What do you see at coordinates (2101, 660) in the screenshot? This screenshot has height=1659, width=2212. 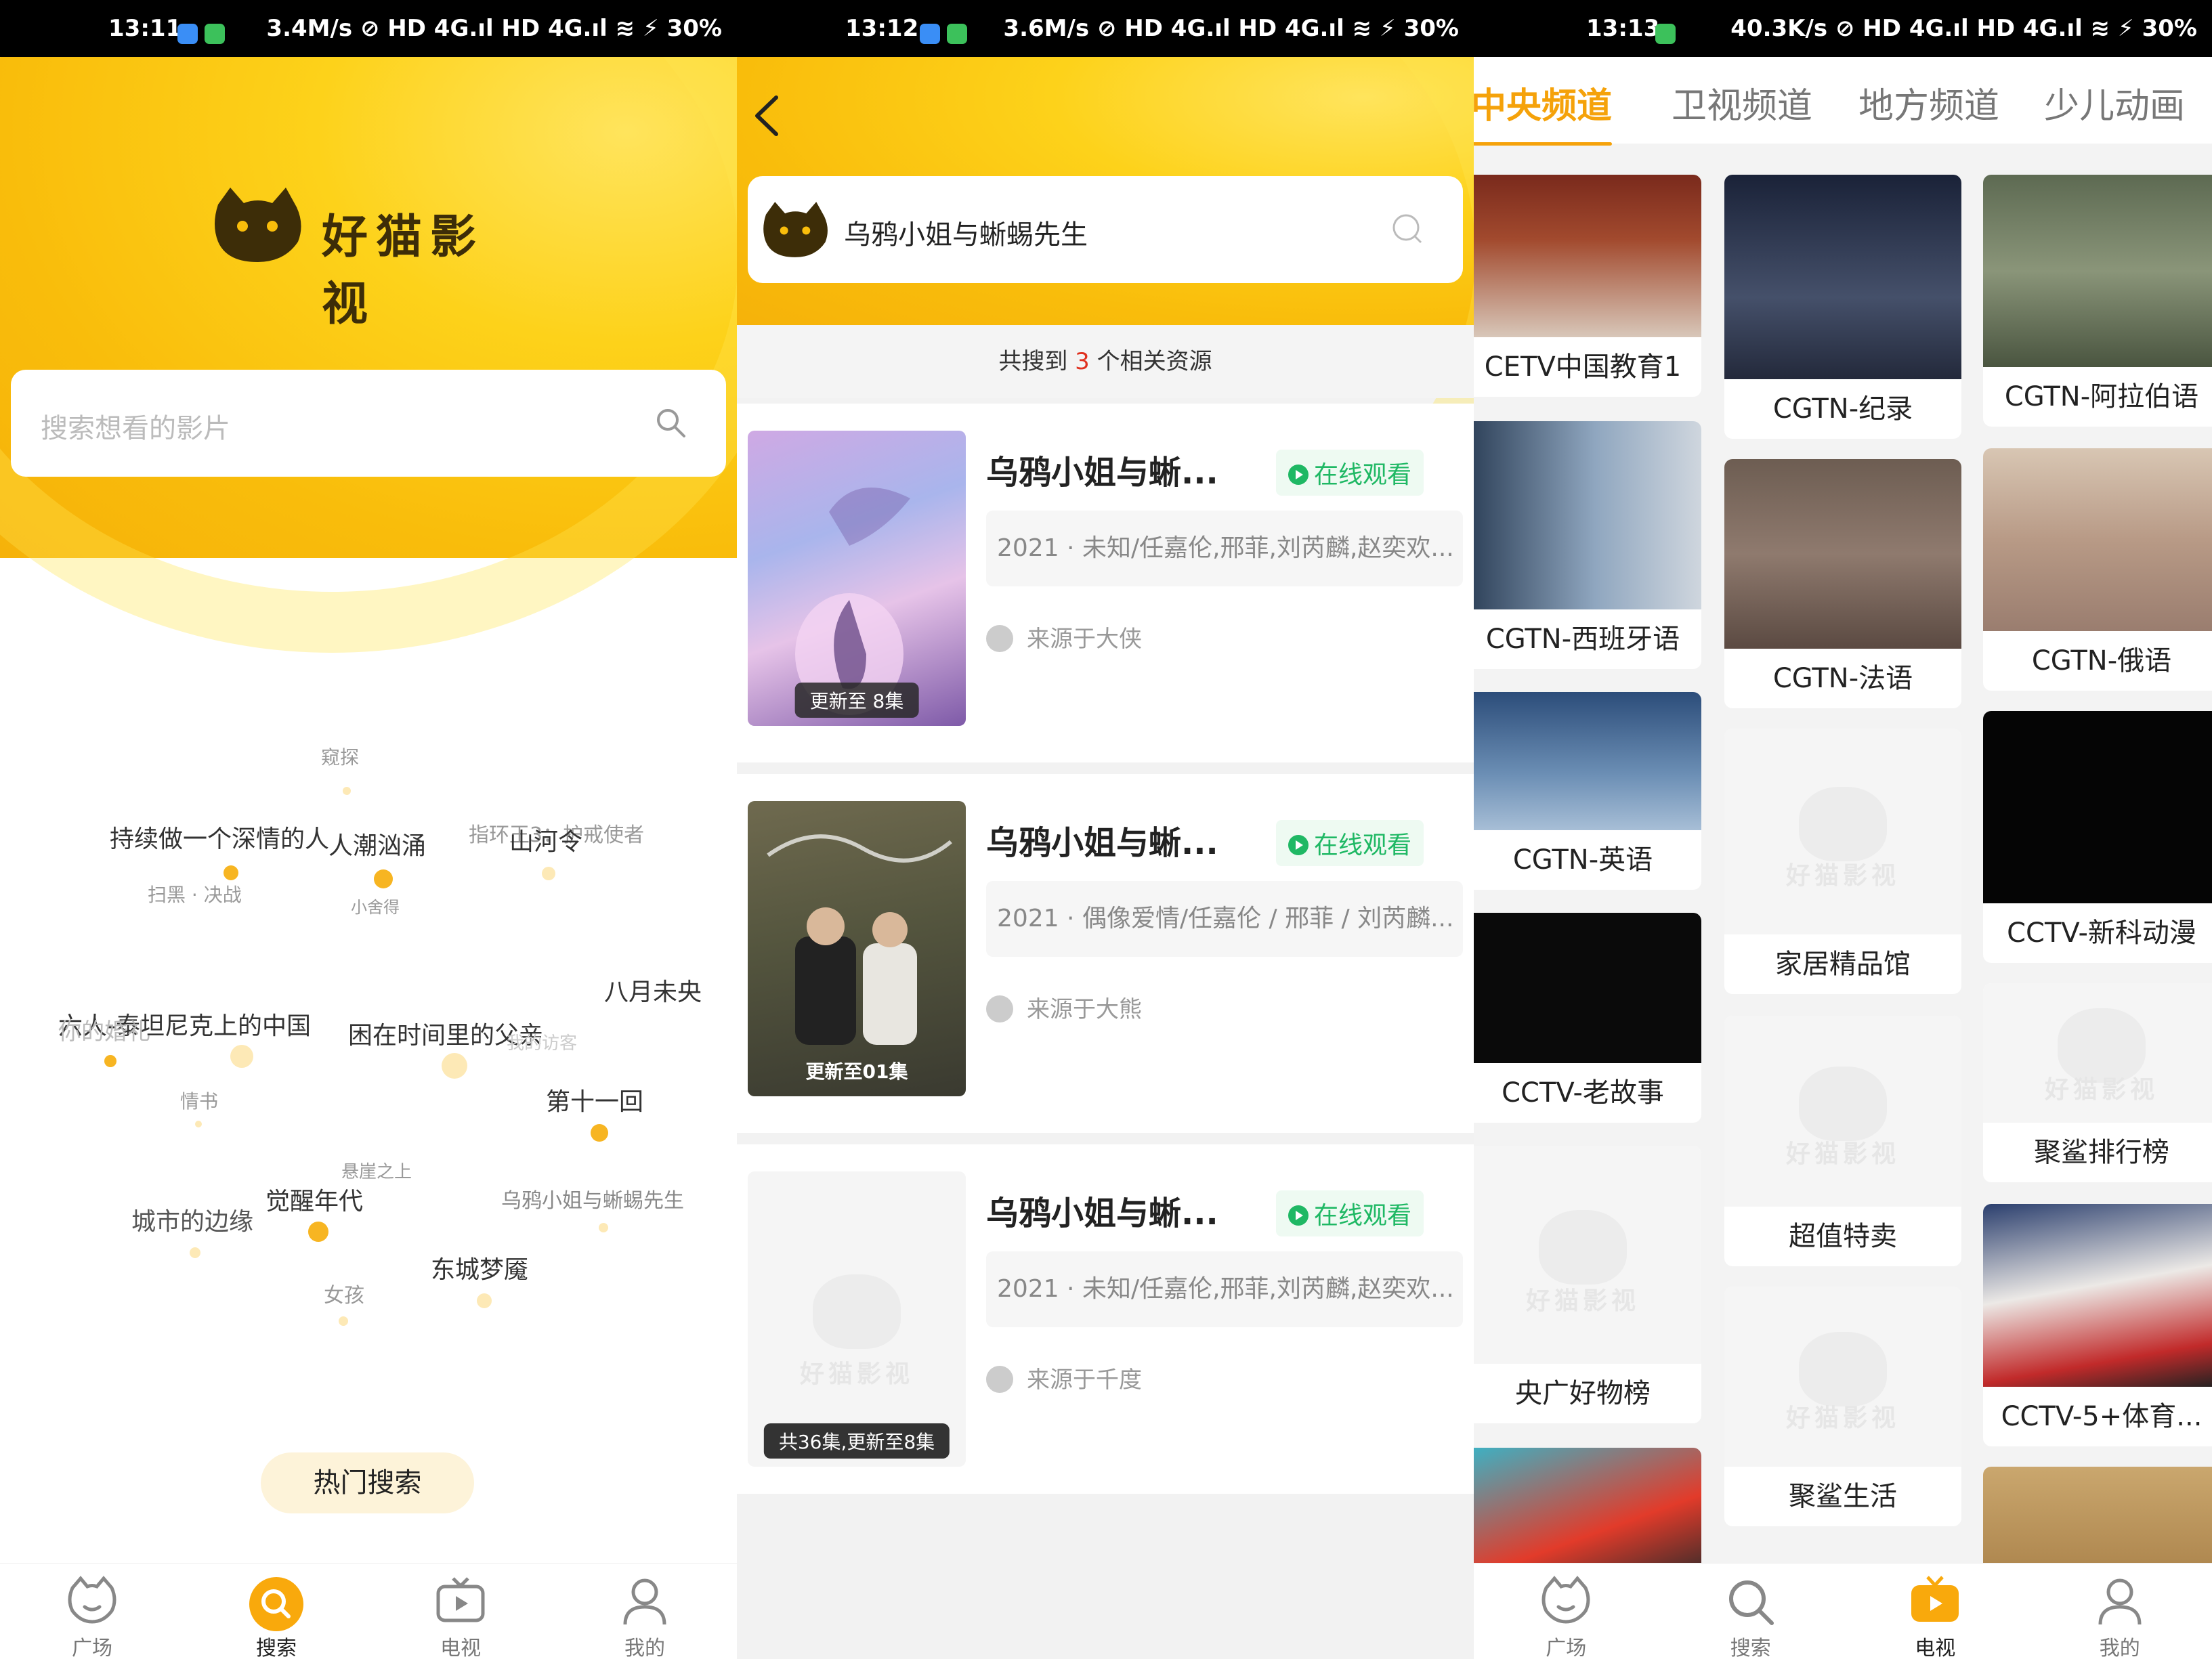 I see `channel-name: CGTN-俄语` at bounding box center [2101, 660].